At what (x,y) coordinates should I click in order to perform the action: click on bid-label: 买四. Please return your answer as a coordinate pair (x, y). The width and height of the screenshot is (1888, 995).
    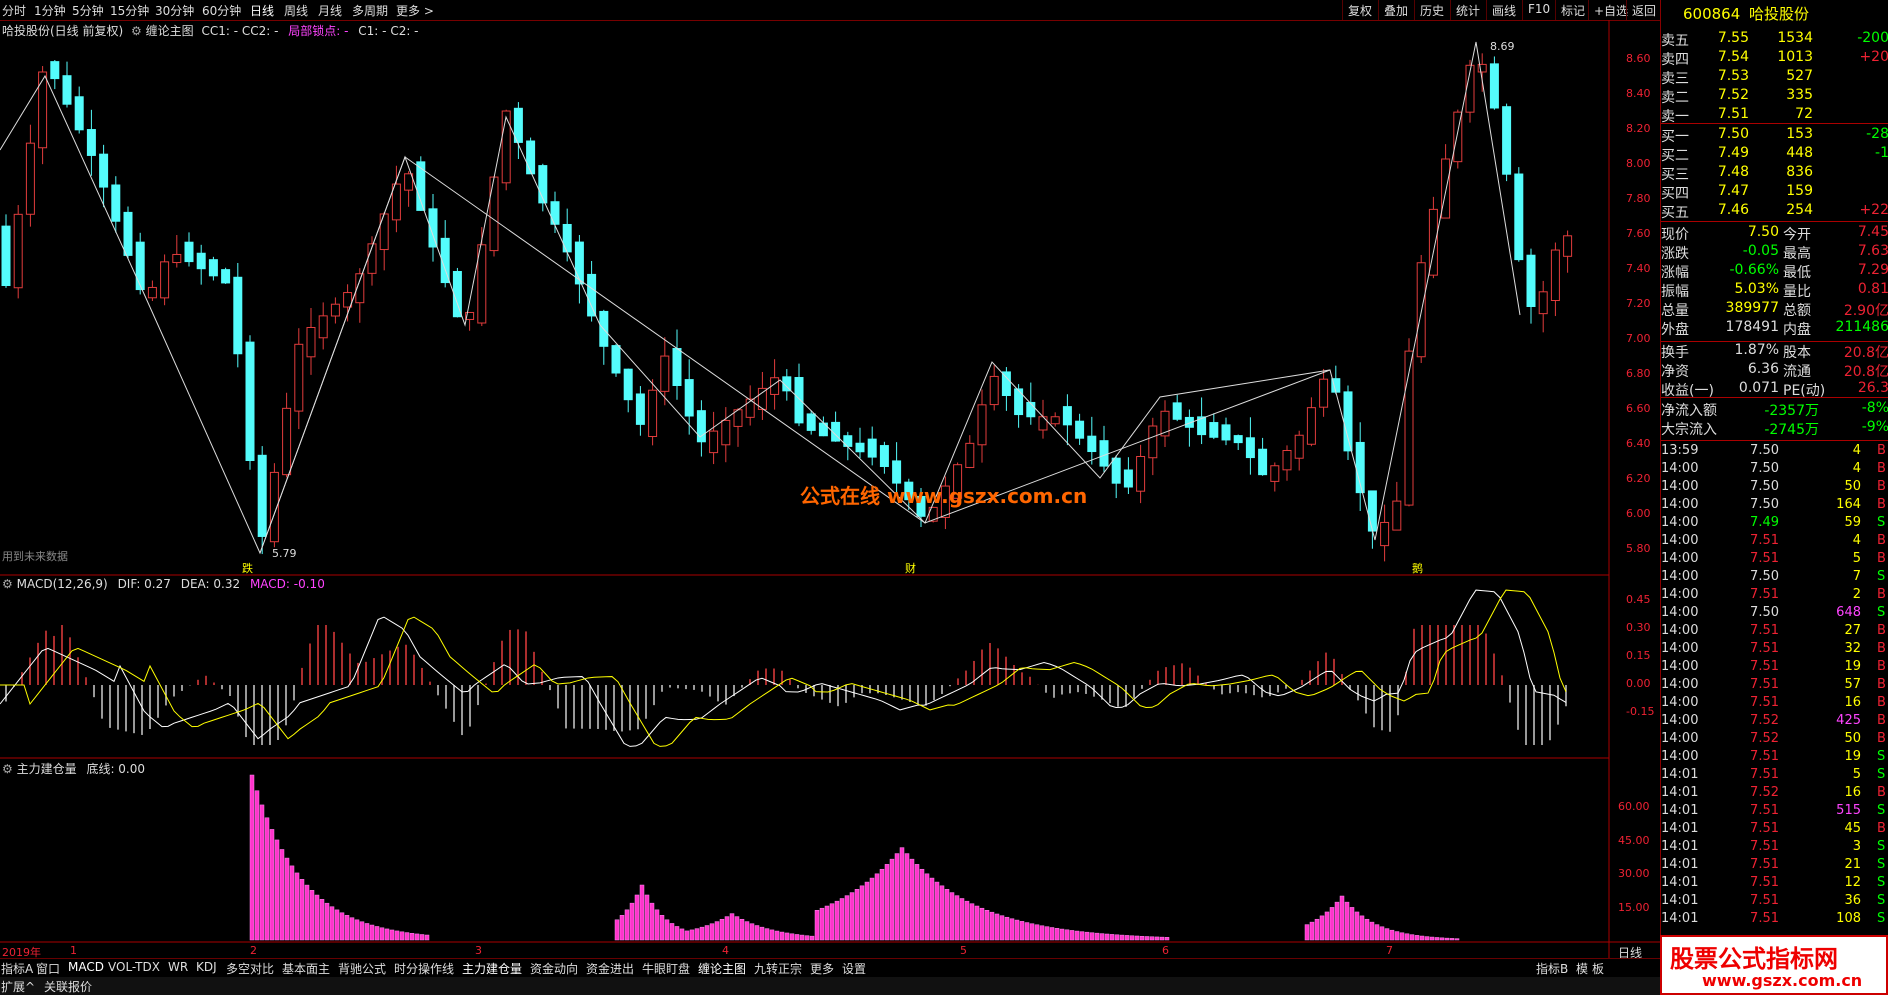
    Looking at the image, I should click on (1675, 194).